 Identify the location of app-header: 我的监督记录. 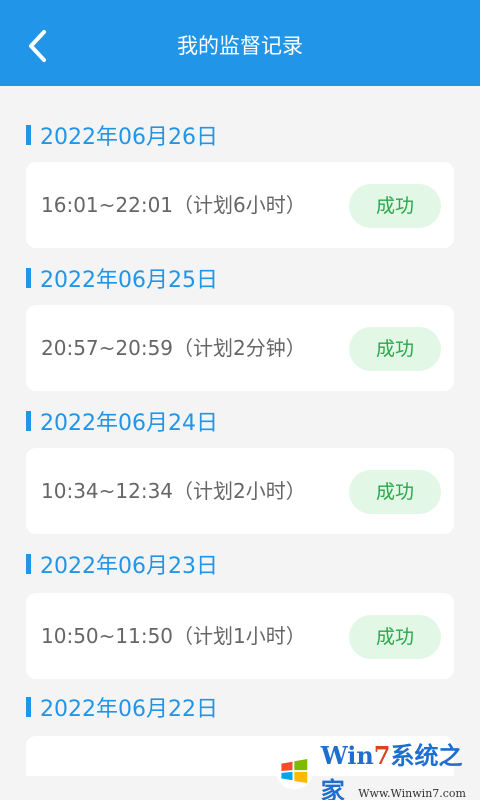
(240, 43).